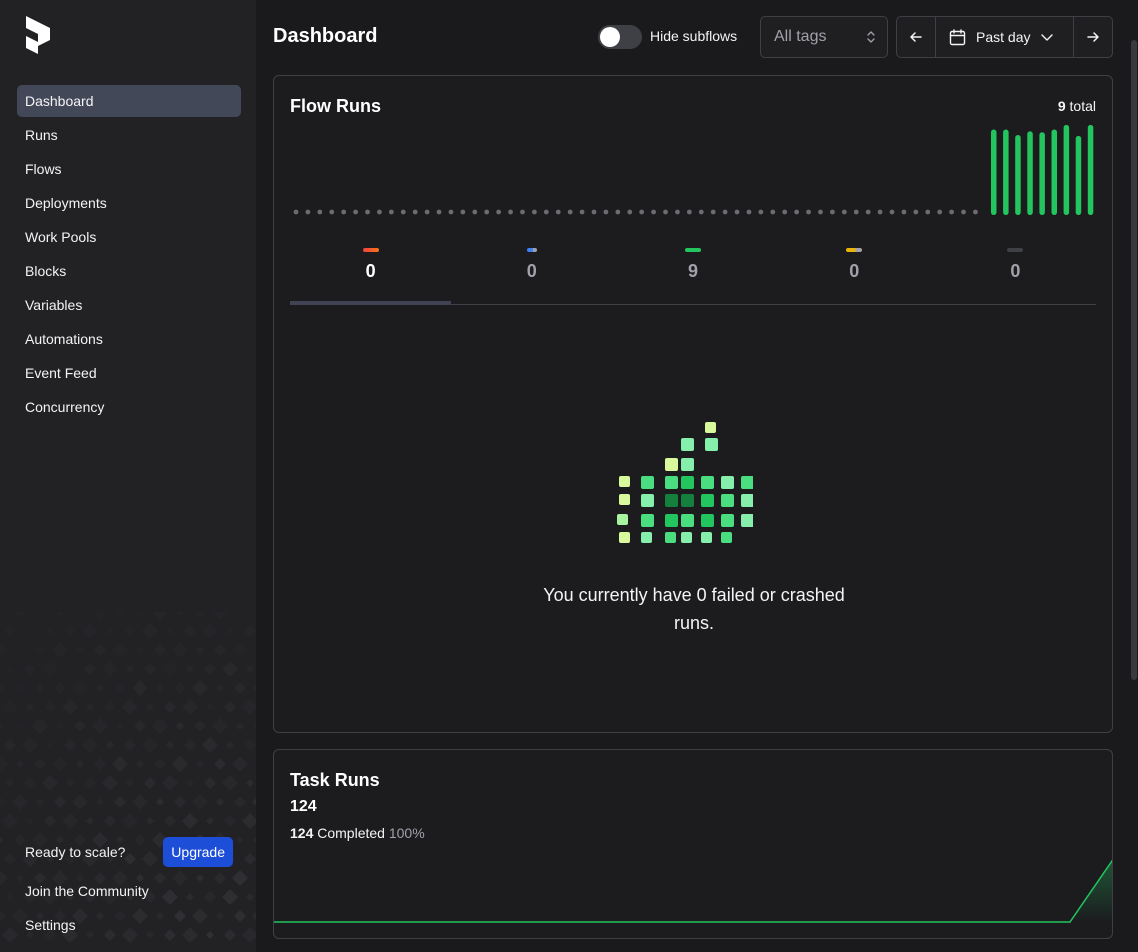  What do you see at coordinates (132, 925) in the screenshot?
I see `settings-link: Settings` at bounding box center [132, 925].